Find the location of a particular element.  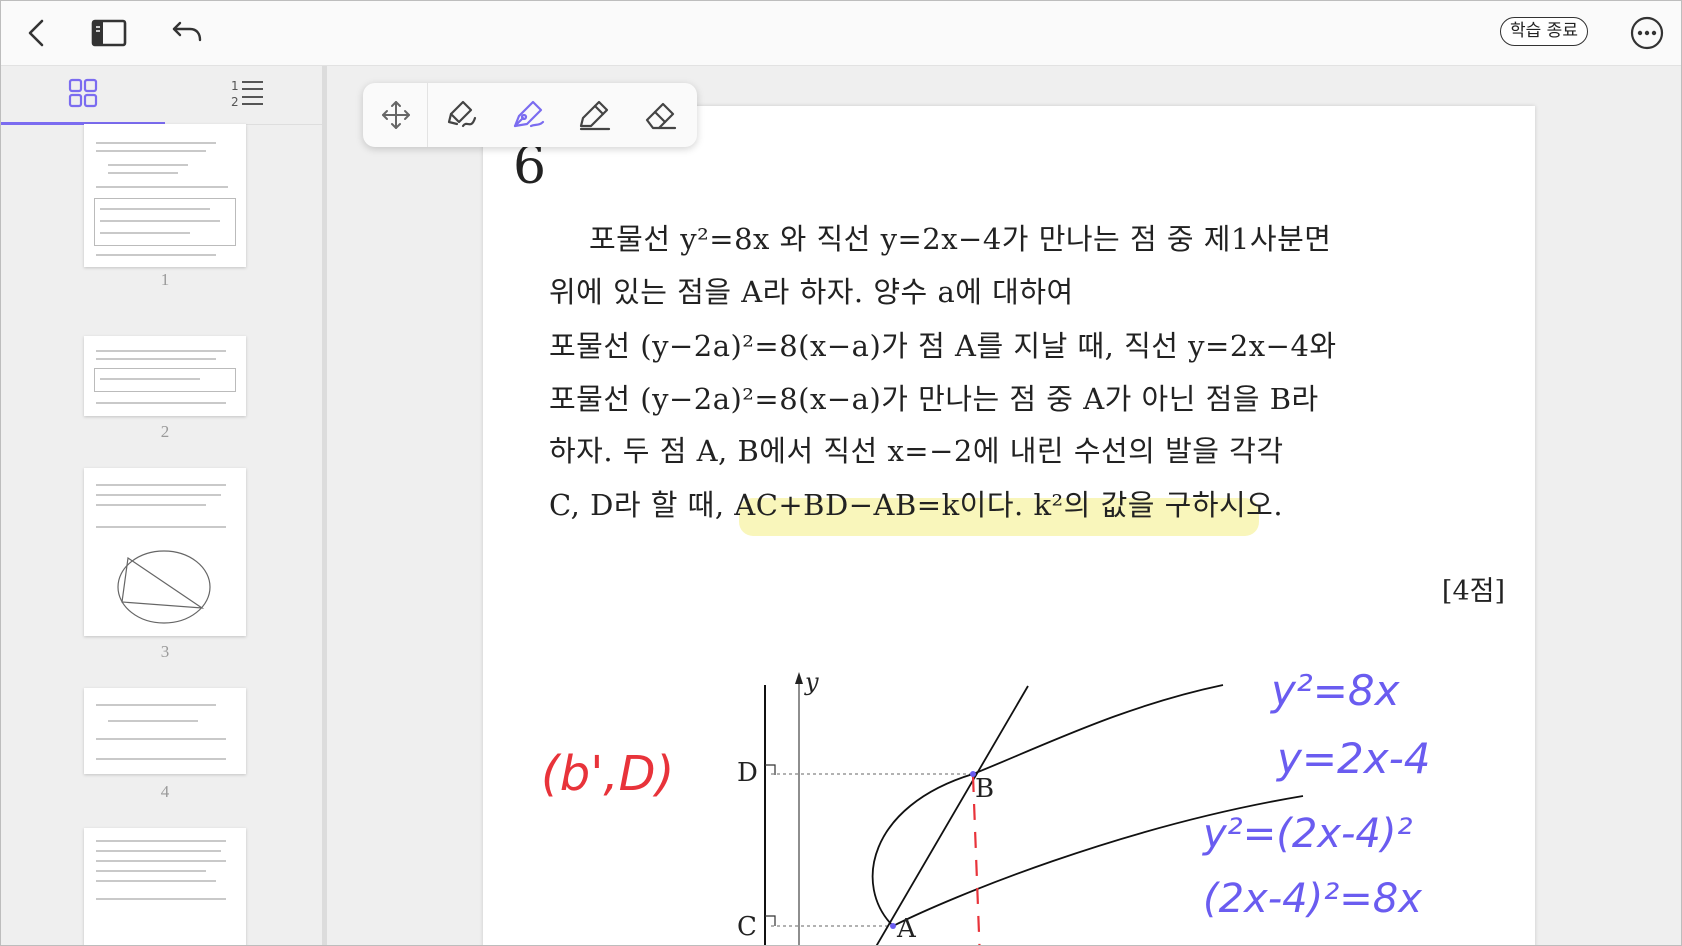

page-number-3: 3 is located at coordinates (165, 651).